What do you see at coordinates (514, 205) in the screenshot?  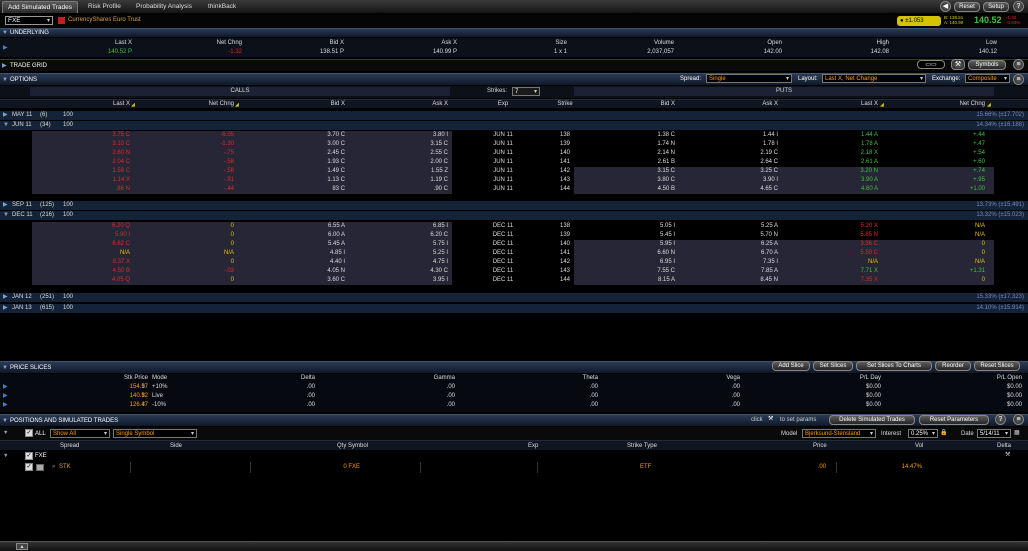 I see `expiration-group-row: ▶ SEP 11 (125) 100 13.73% (±15.491)` at bounding box center [514, 205].